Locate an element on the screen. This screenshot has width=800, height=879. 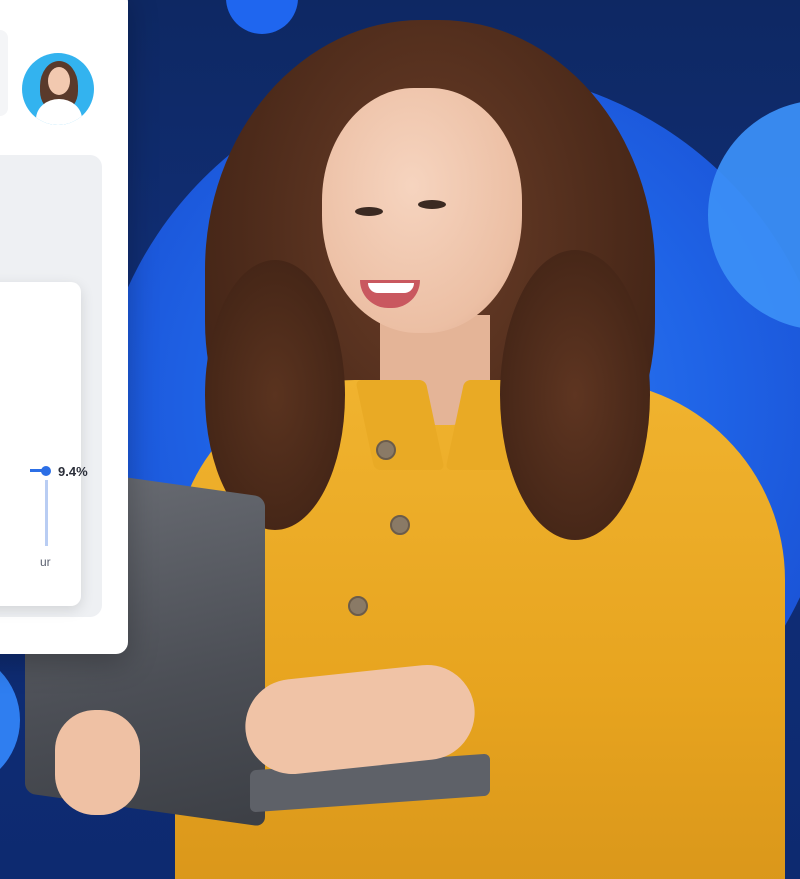
profile-avatar-icon is located at coordinates (58, 89).